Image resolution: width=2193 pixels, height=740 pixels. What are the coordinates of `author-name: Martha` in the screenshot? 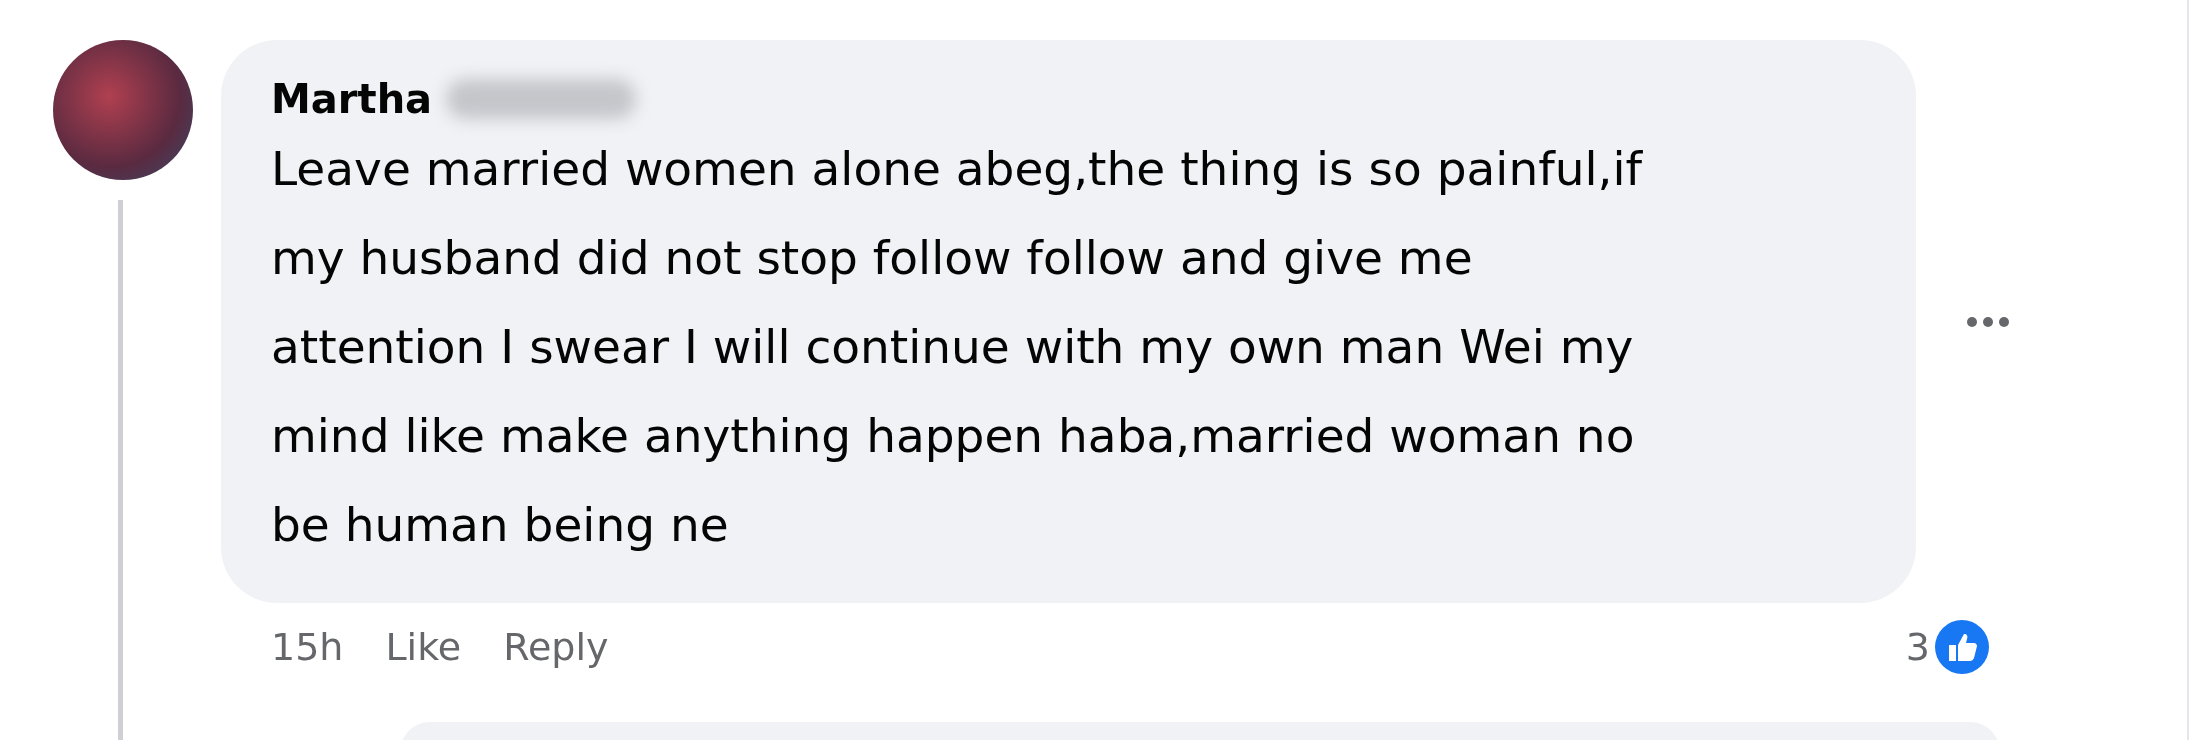 It's located at (352, 99).